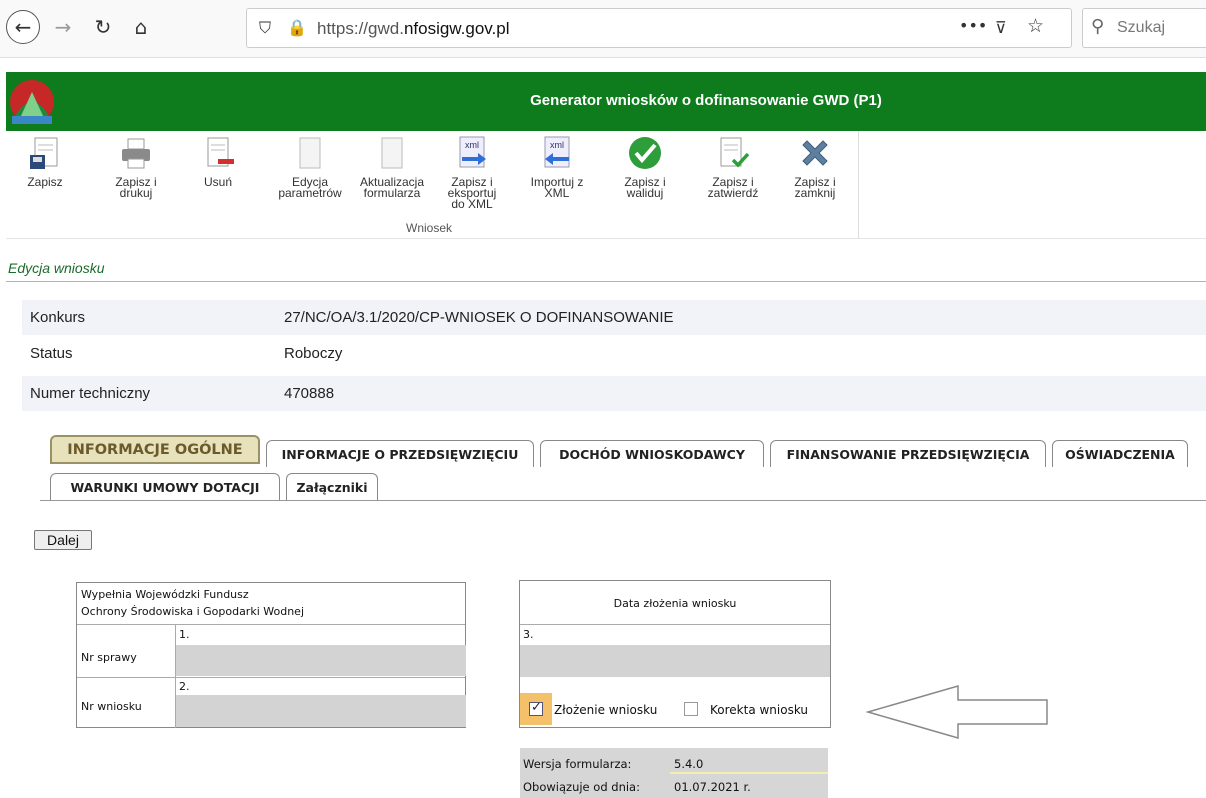 Image resolution: width=1206 pixels, height=798 pixels. Describe the element at coordinates (192, 611) in the screenshot. I see `office-header-line2: Ochrony Środowiska i Gopodarki Wodnej` at that location.